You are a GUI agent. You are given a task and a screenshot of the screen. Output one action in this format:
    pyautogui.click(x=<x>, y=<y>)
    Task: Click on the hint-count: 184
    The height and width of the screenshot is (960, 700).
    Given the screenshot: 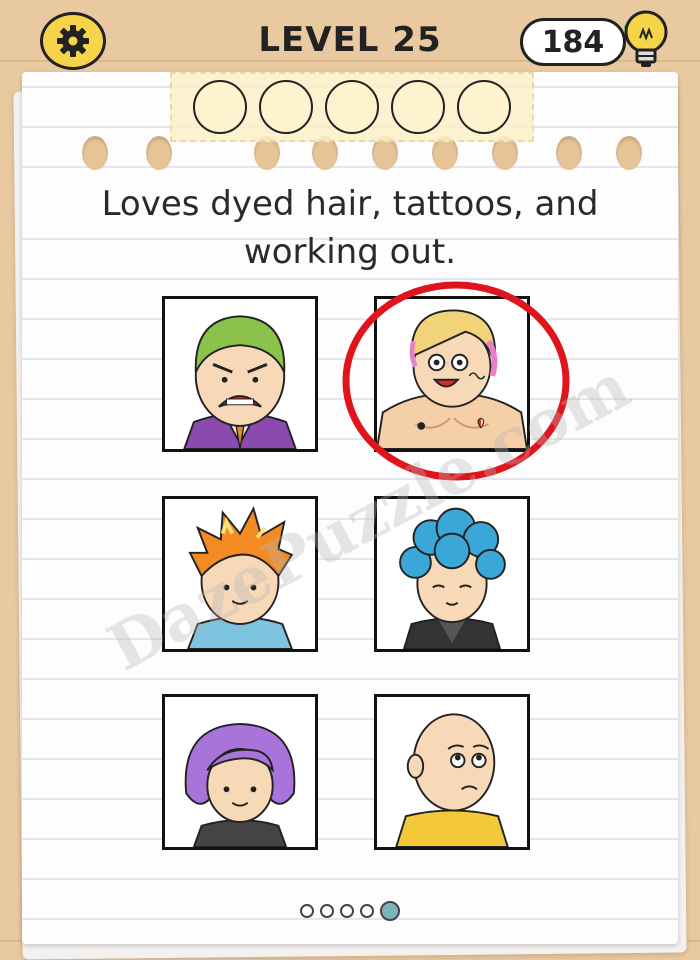 What is the action you would take?
    pyautogui.click(x=573, y=42)
    